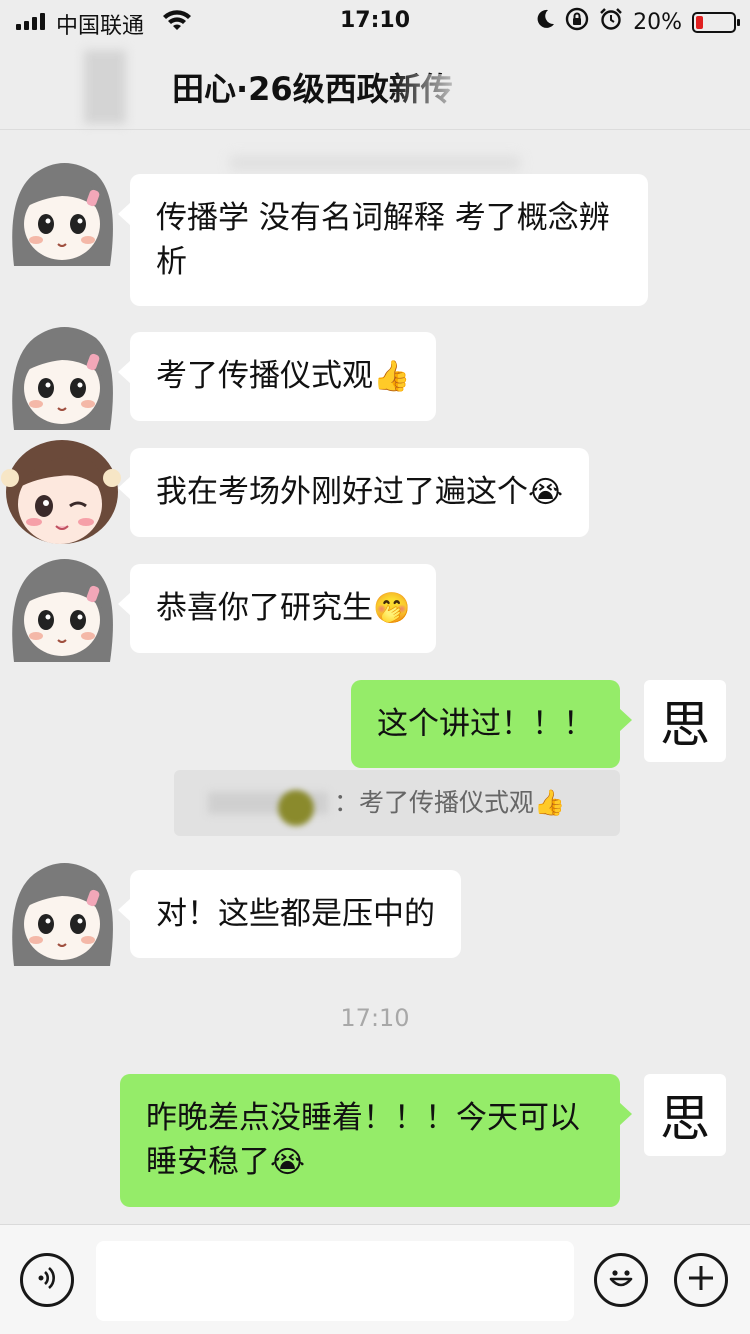  I want to click on battery-level, so click(699, 22).